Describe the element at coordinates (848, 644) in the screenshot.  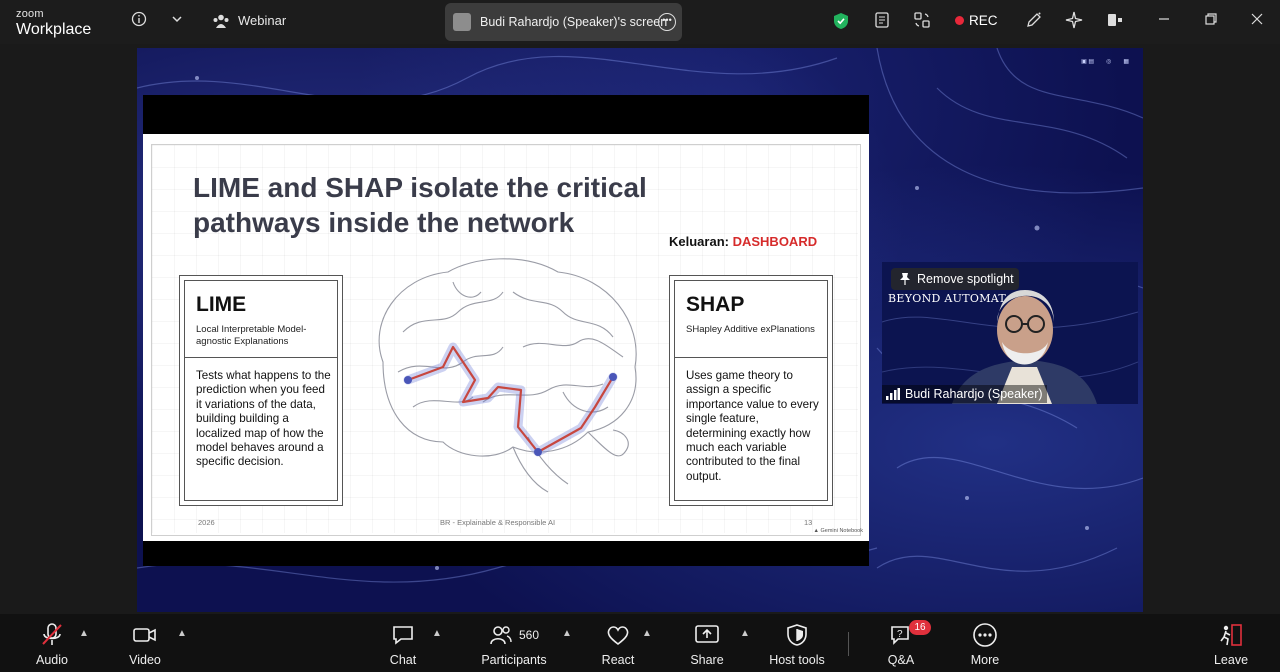
I see `toolbar-divider` at that location.